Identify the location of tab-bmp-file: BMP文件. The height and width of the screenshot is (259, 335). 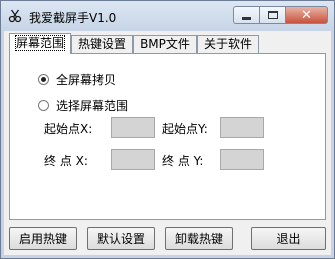
(165, 44).